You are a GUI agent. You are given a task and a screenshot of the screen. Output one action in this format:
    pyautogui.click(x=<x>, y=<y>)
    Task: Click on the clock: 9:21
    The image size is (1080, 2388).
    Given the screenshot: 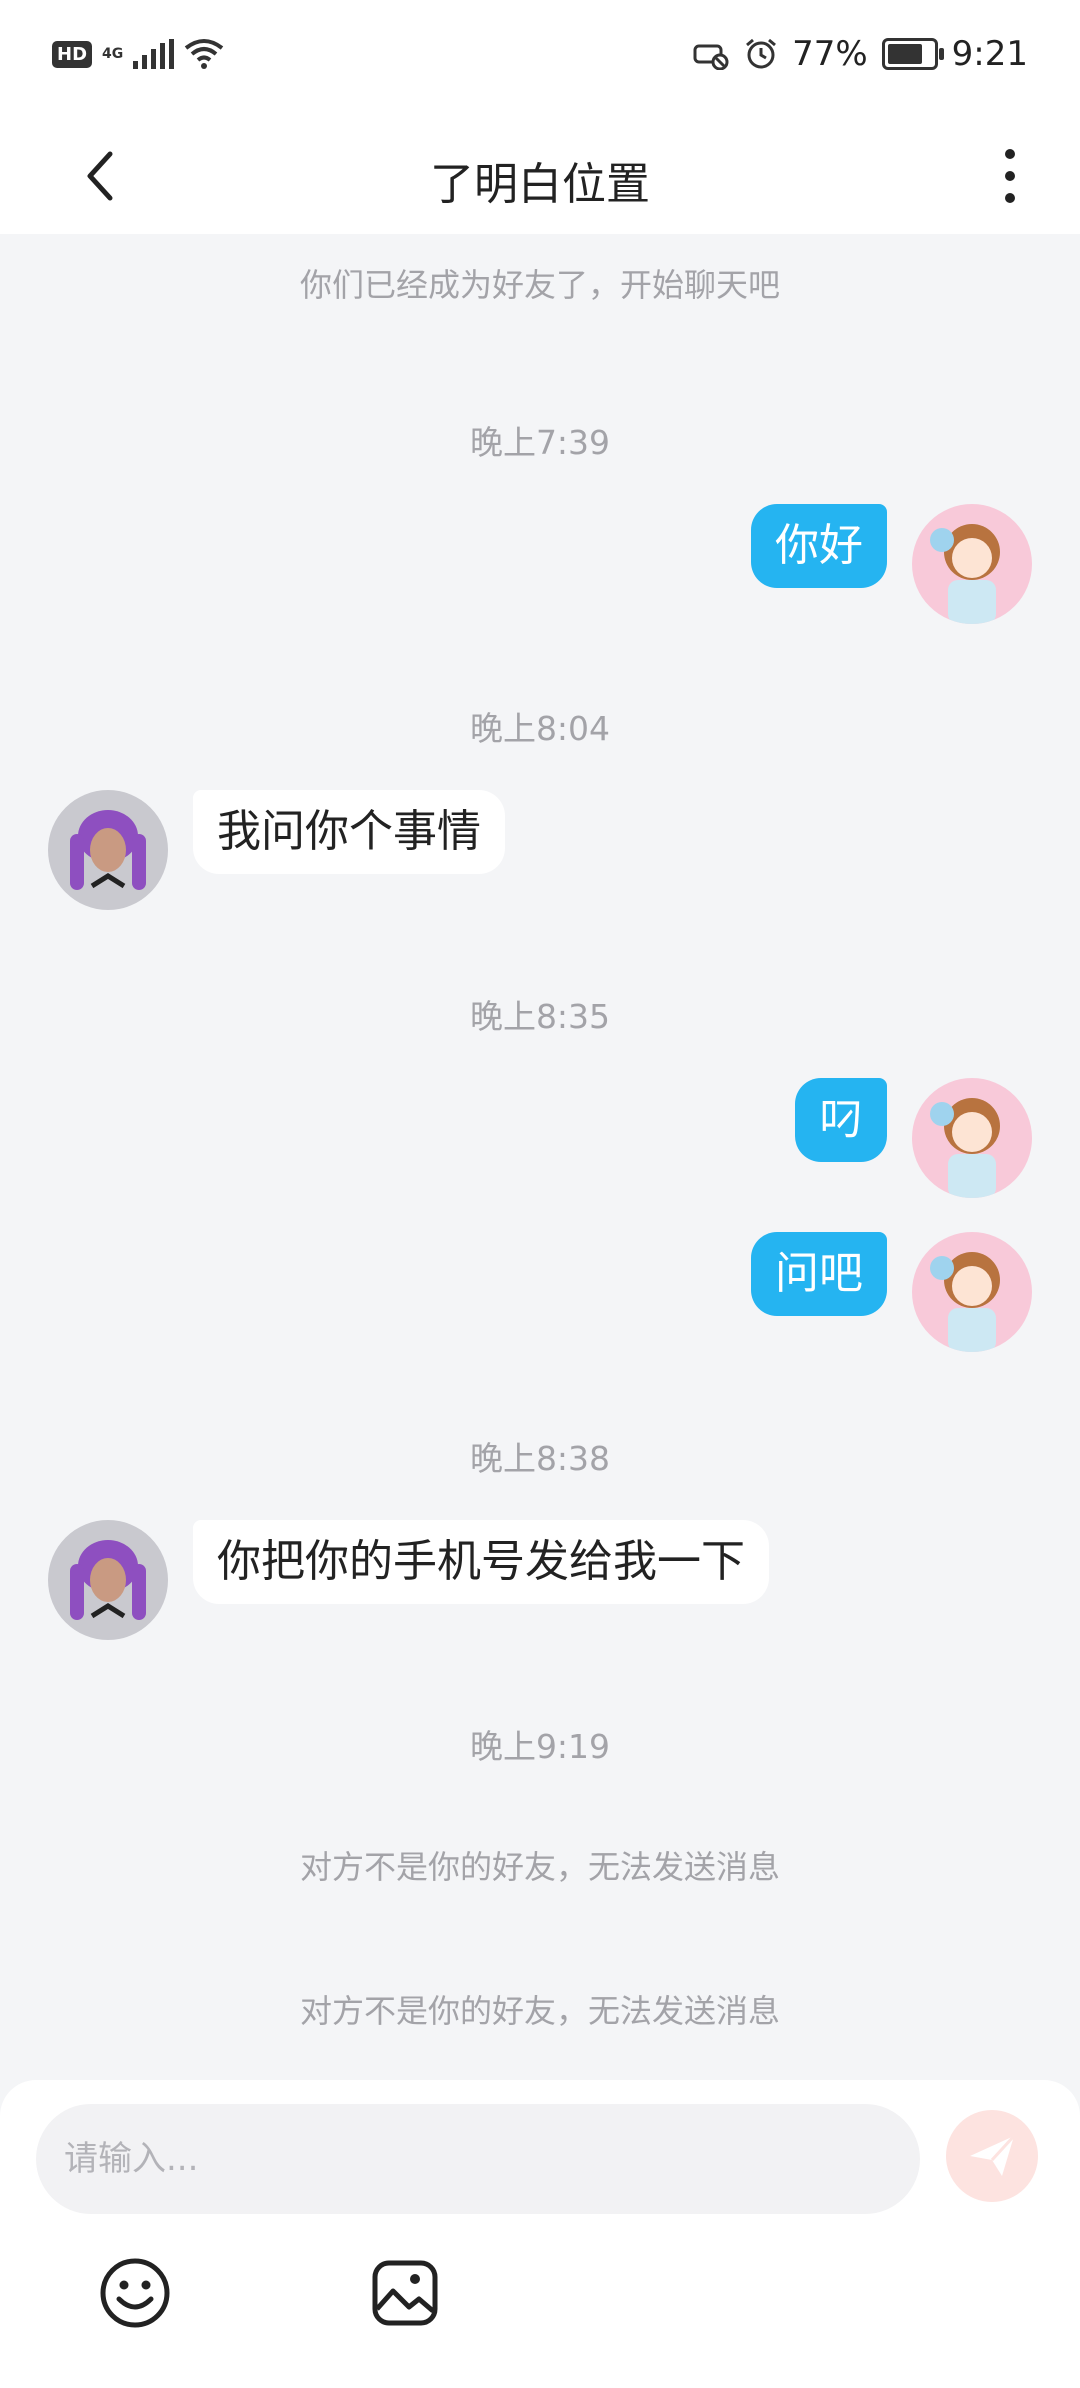 What is the action you would take?
    pyautogui.click(x=989, y=54)
    